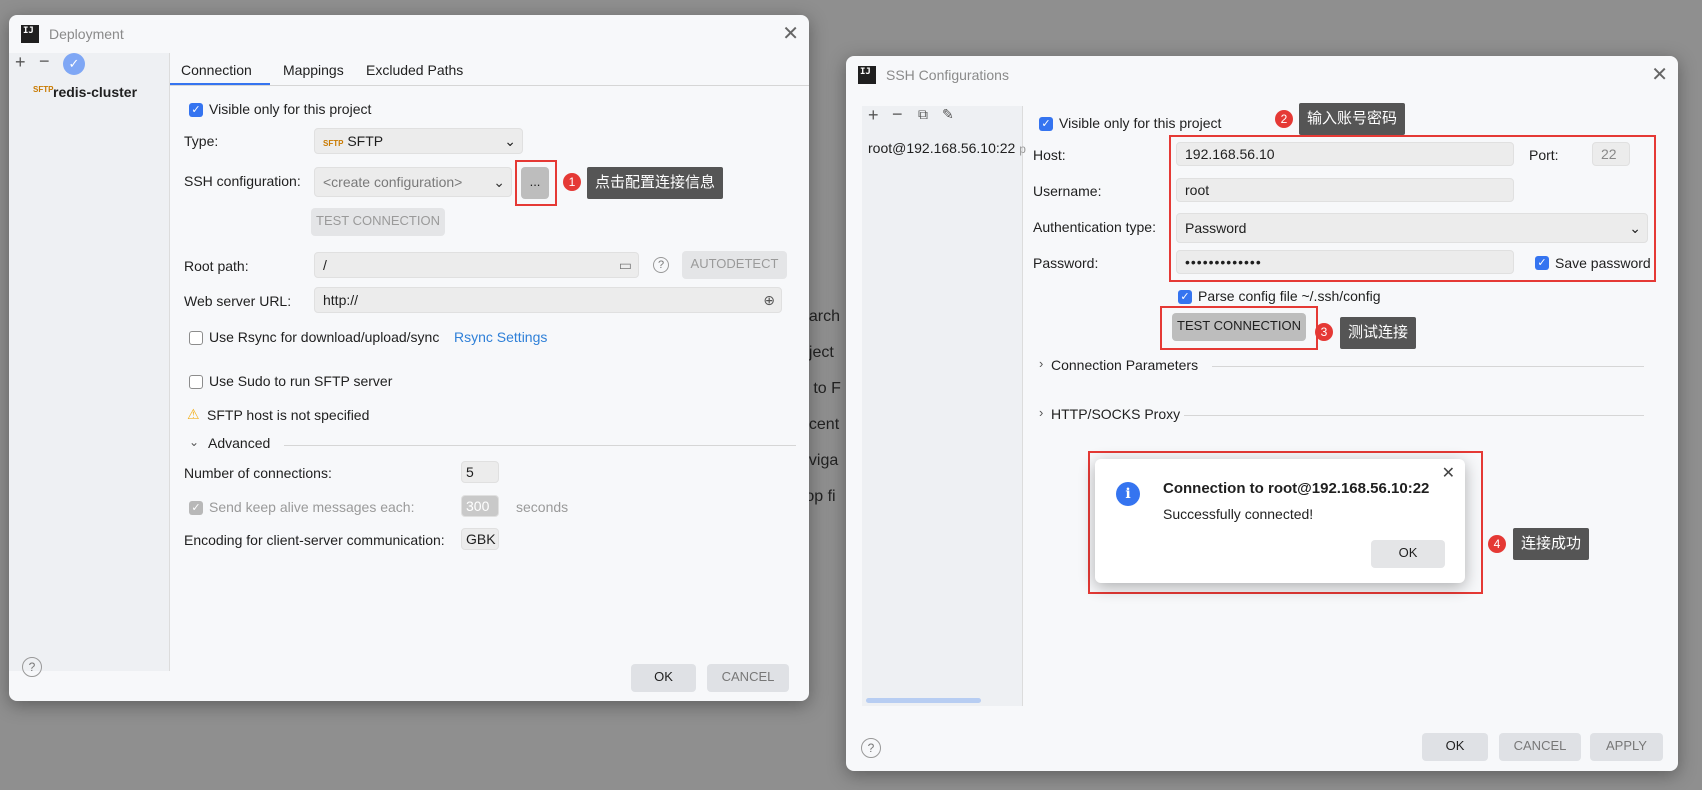 Image resolution: width=1702 pixels, height=790 pixels. I want to click on auth-type-label: Authentication type:, so click(1094, 227).